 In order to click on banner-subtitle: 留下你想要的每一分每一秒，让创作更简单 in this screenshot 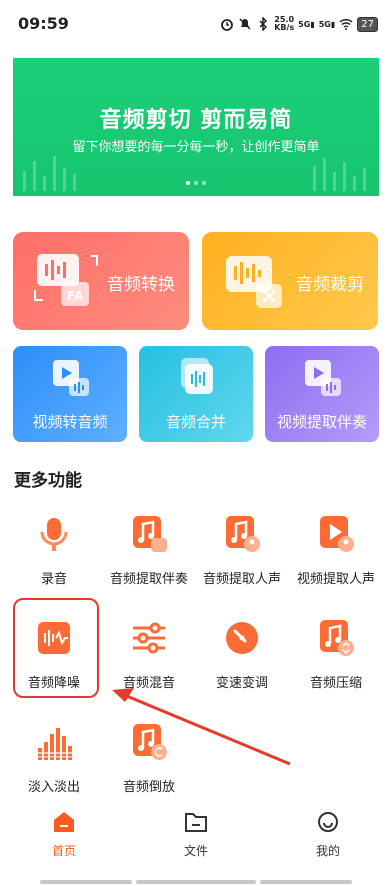, I will do `click(196, 147)`.